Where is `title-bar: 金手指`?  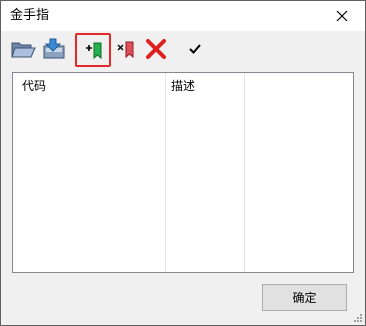
title-bar: 金手指 is located at coordinates (183, 16).